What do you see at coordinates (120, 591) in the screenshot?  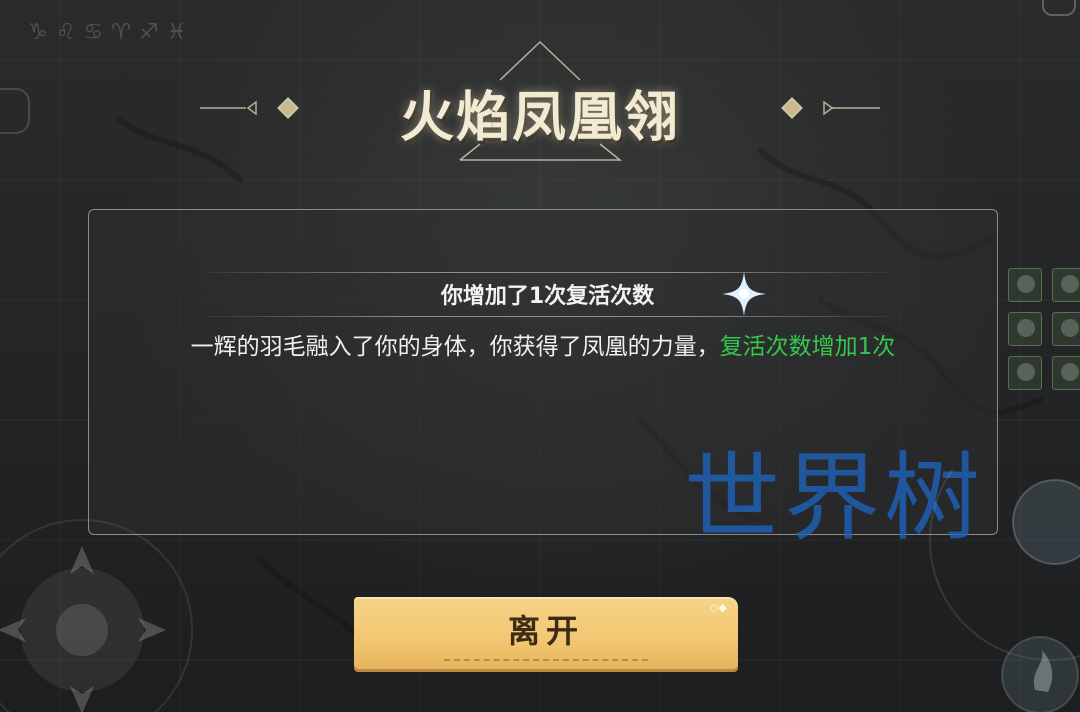 I see `joystick-icon` at bounding box center [120, 591].